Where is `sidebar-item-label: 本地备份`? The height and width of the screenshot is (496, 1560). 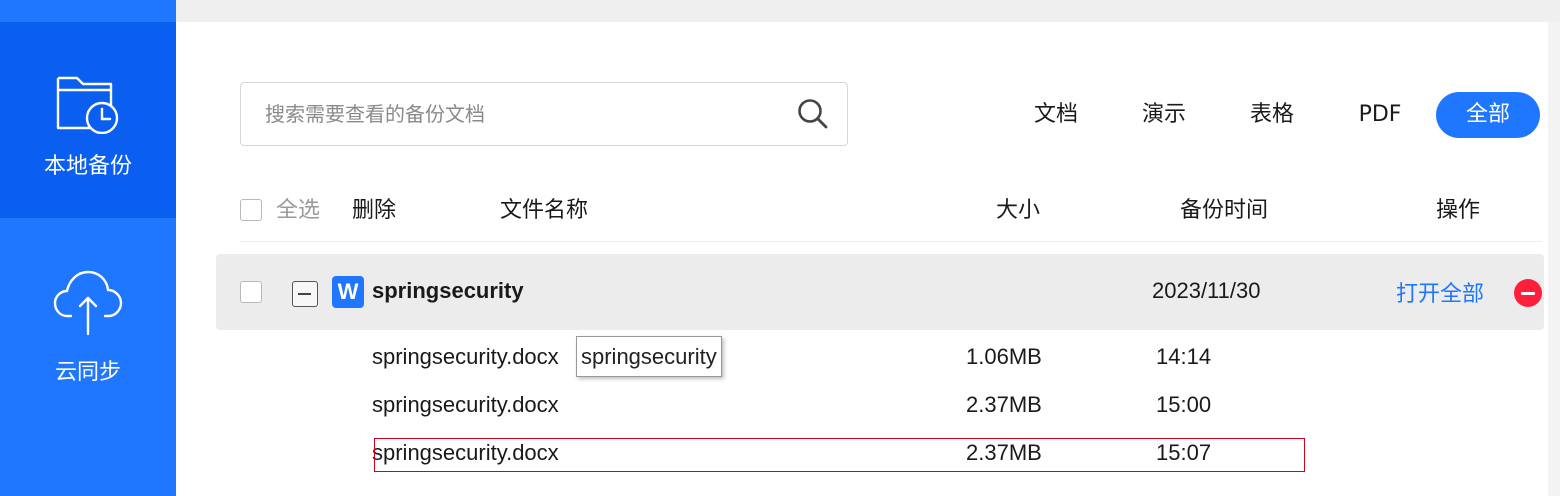
sidebar-item-label: 本地备份 is located at coordinates (87, 166).